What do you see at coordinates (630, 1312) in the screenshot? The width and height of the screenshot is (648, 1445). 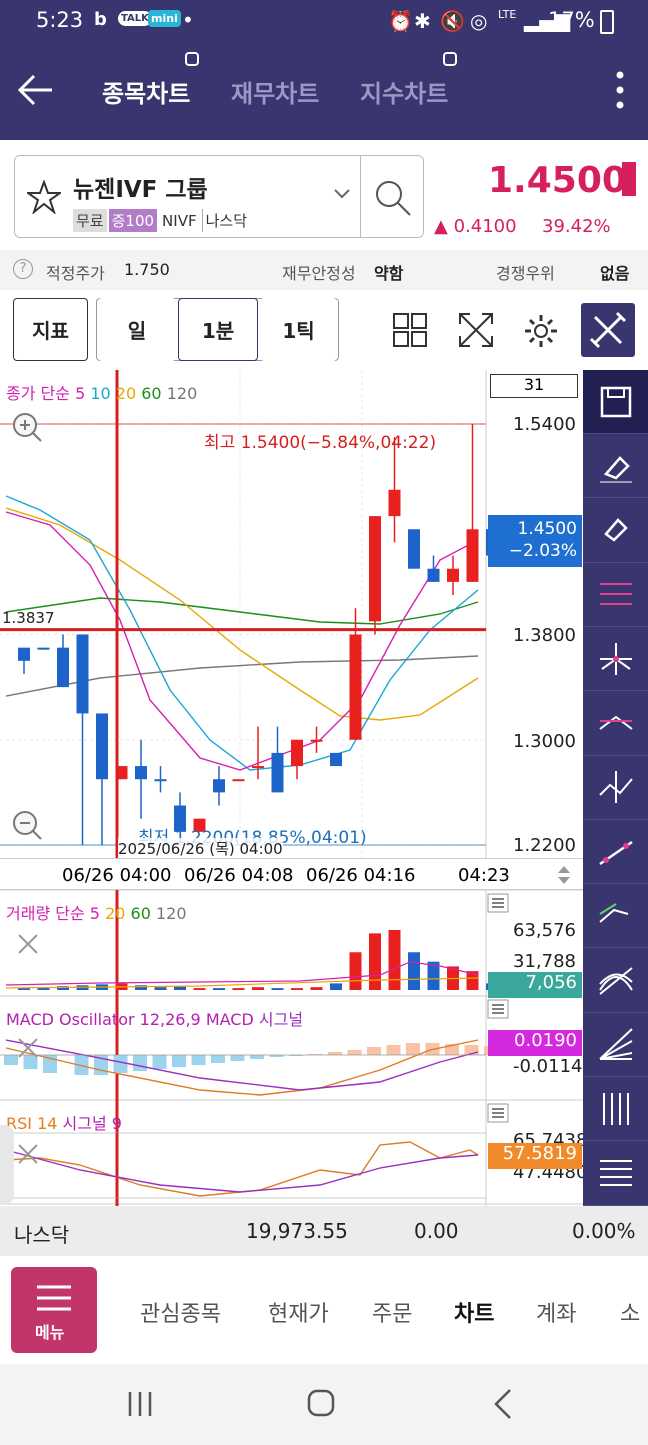 I see `nav-more: 소` at bounding box center [630, 1312].